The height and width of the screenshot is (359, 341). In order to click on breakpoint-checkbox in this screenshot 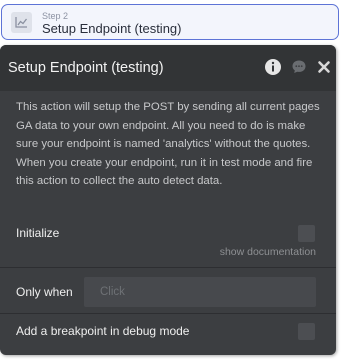, I will do `click(306, 331)`.